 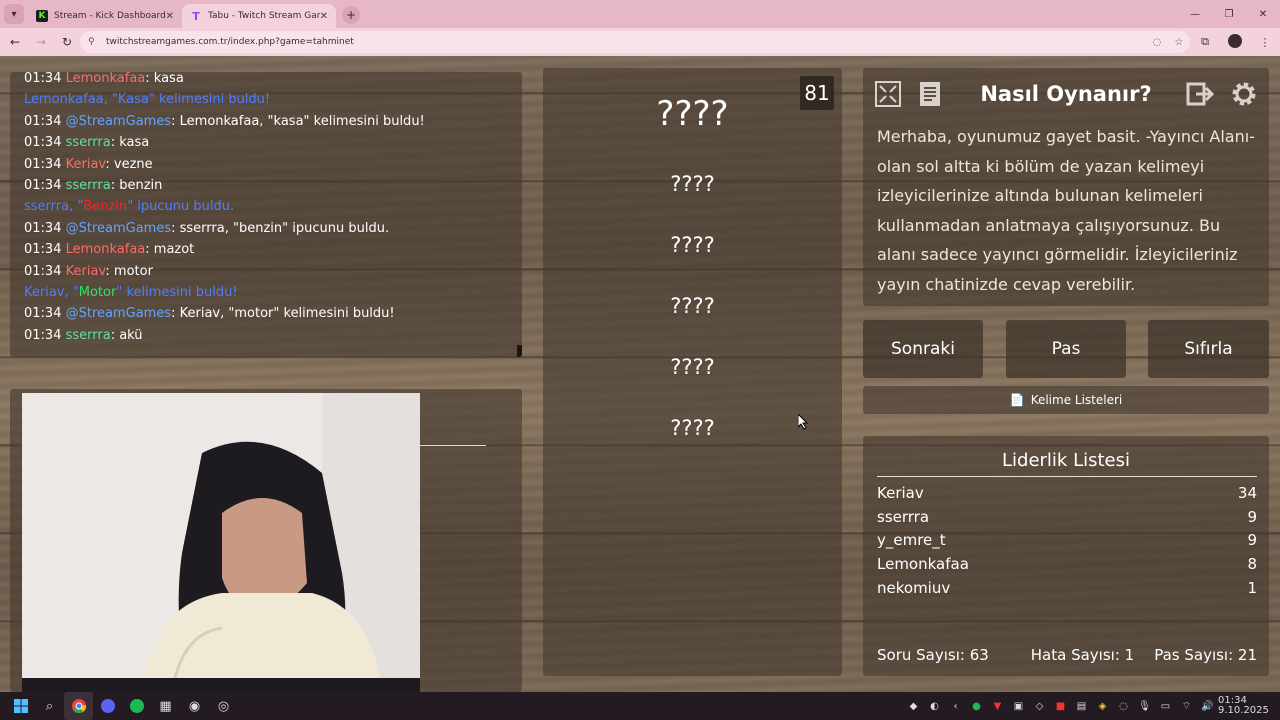 I want to click on forward-icon: →, so click(x=41, y=42).